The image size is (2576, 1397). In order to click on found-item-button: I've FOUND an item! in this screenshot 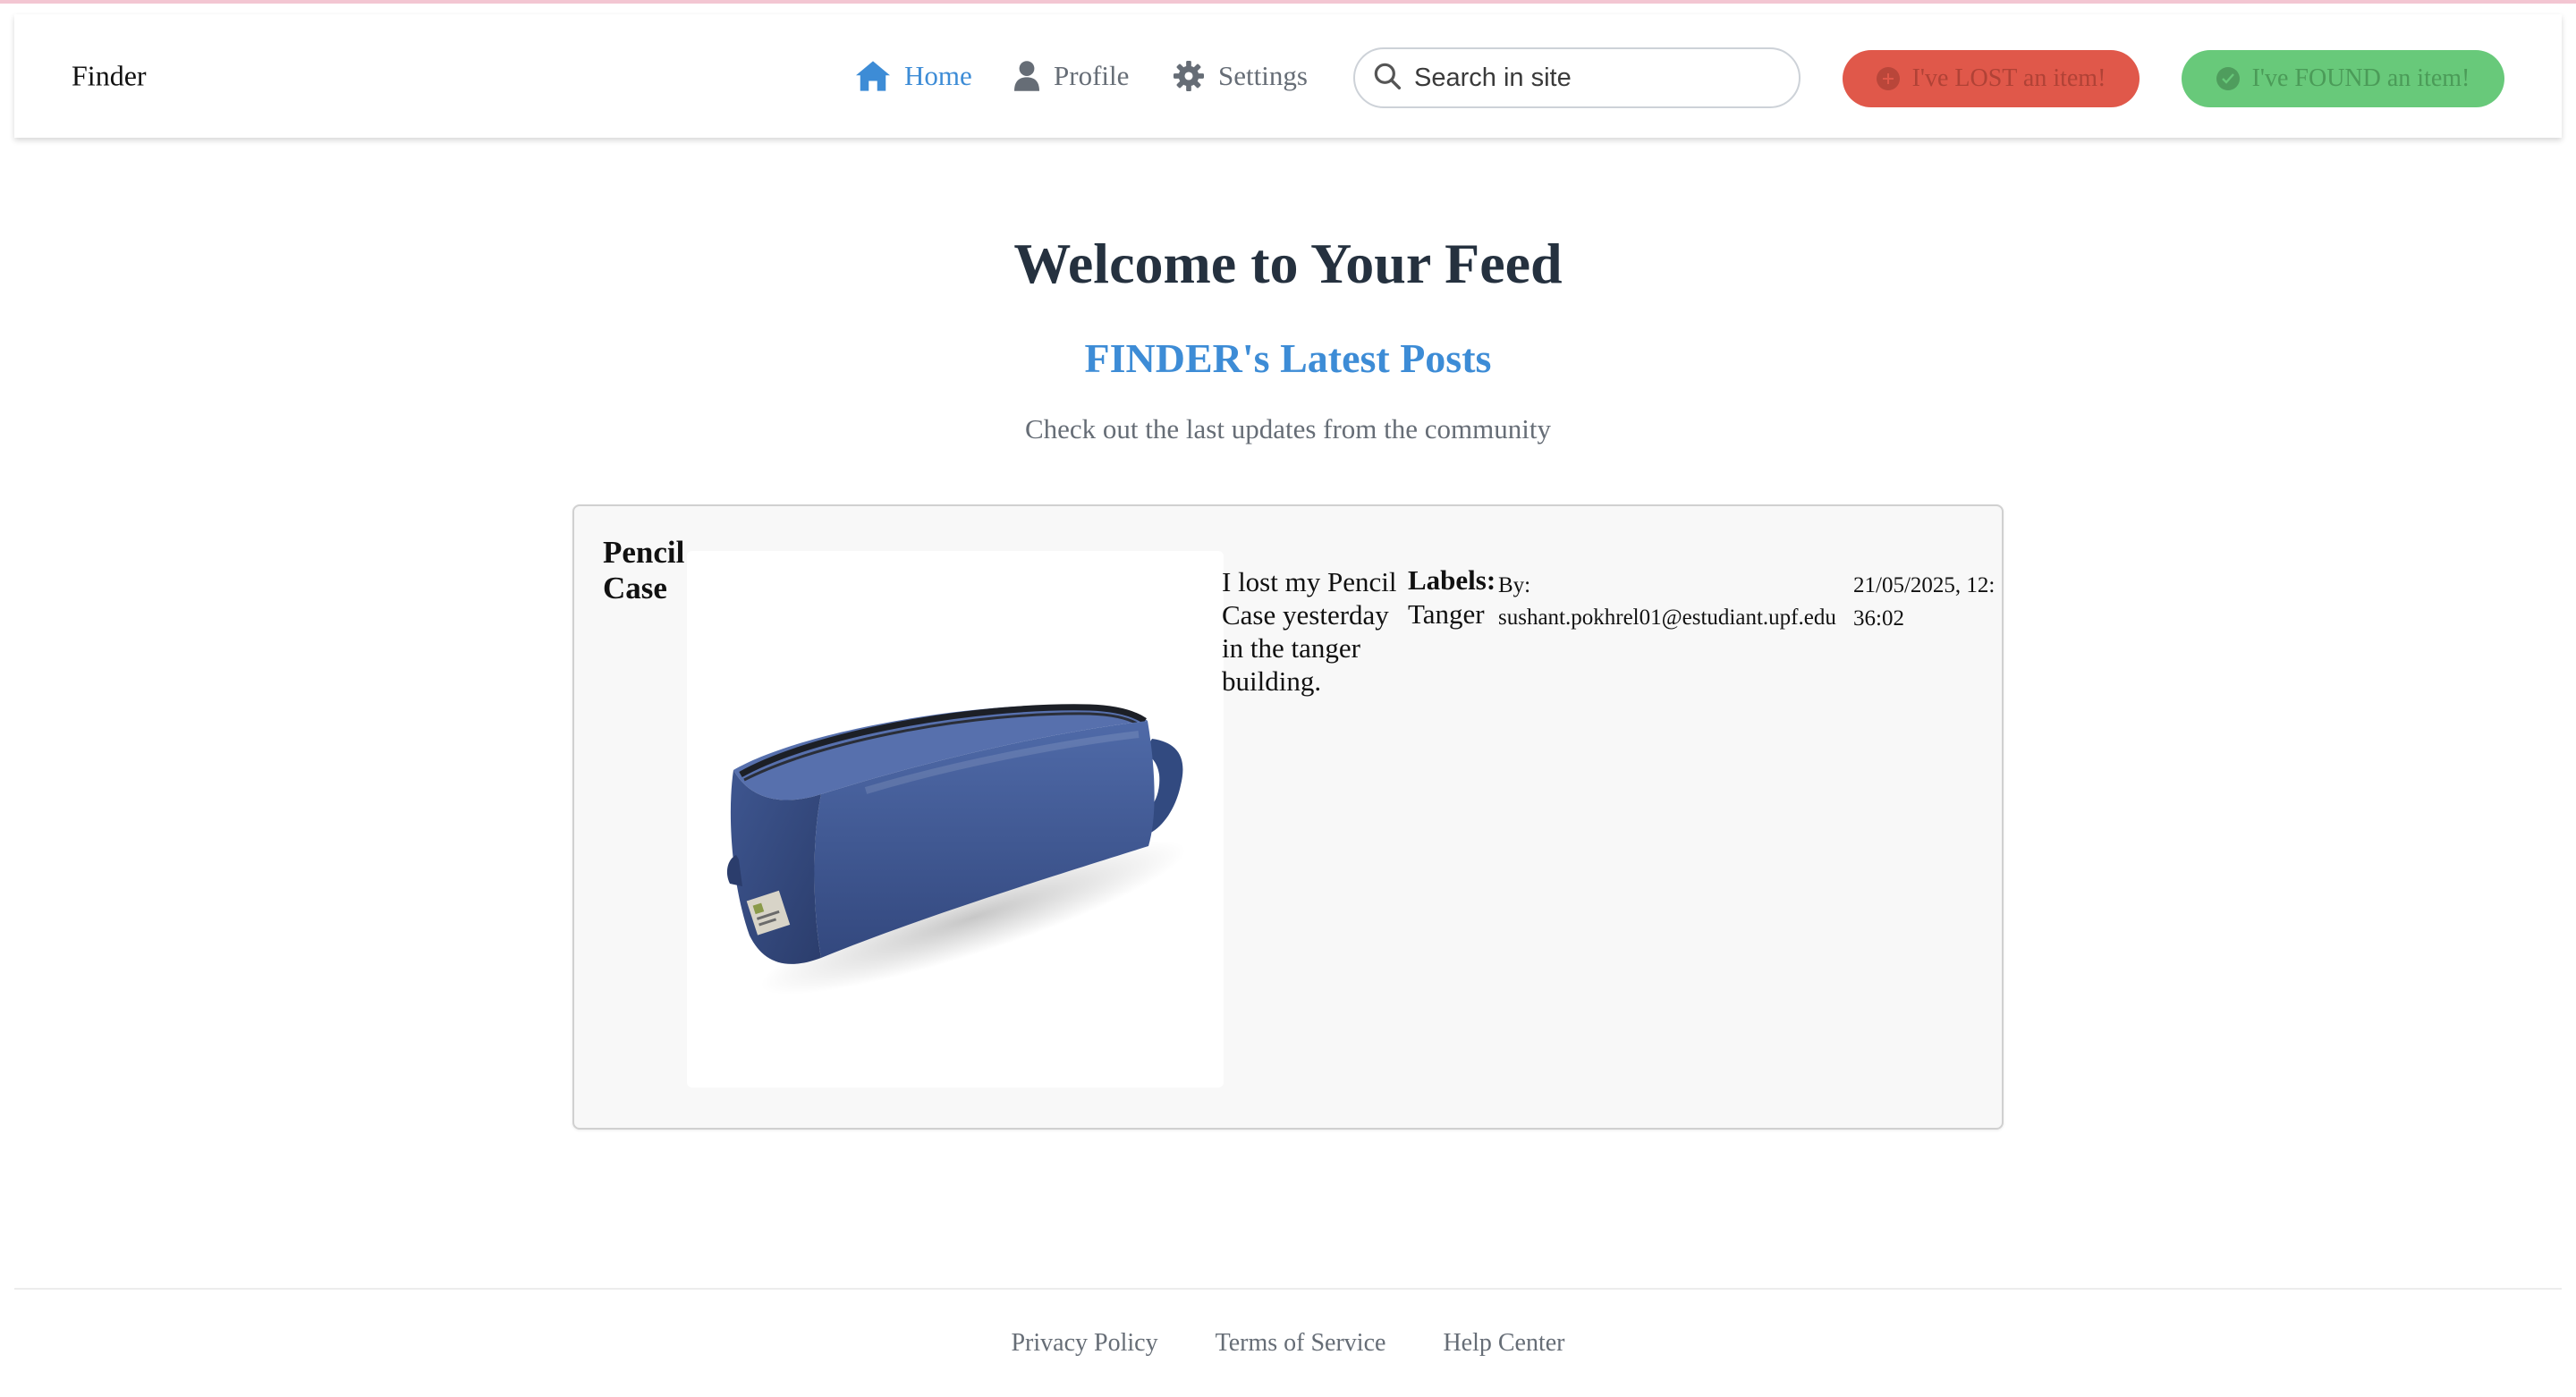, I will do `click(2343, 78)`.